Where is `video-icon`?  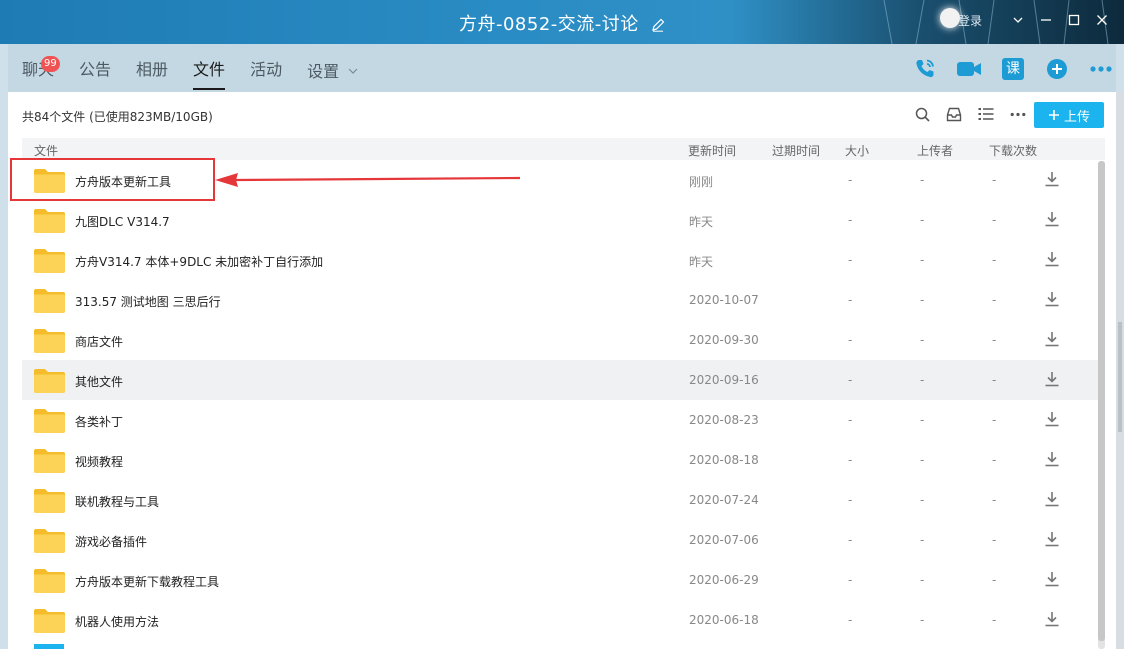 video-icon is located at coordinates (969, 69).